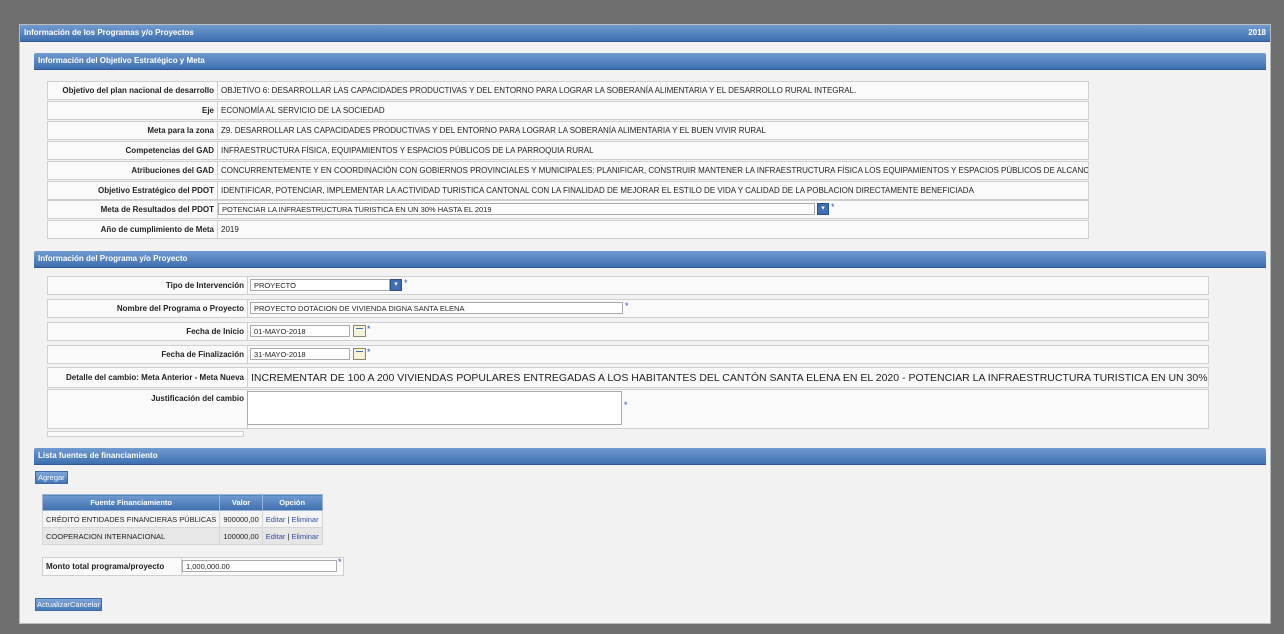 Image resolution: width=1284 pixels, height=634 pixels. What do you see at coordinates (132, 90) in the screenshot?
I see `objective-row-label: Objetivo del plan nacional de desarrollo` at bounding box center [132, 90].